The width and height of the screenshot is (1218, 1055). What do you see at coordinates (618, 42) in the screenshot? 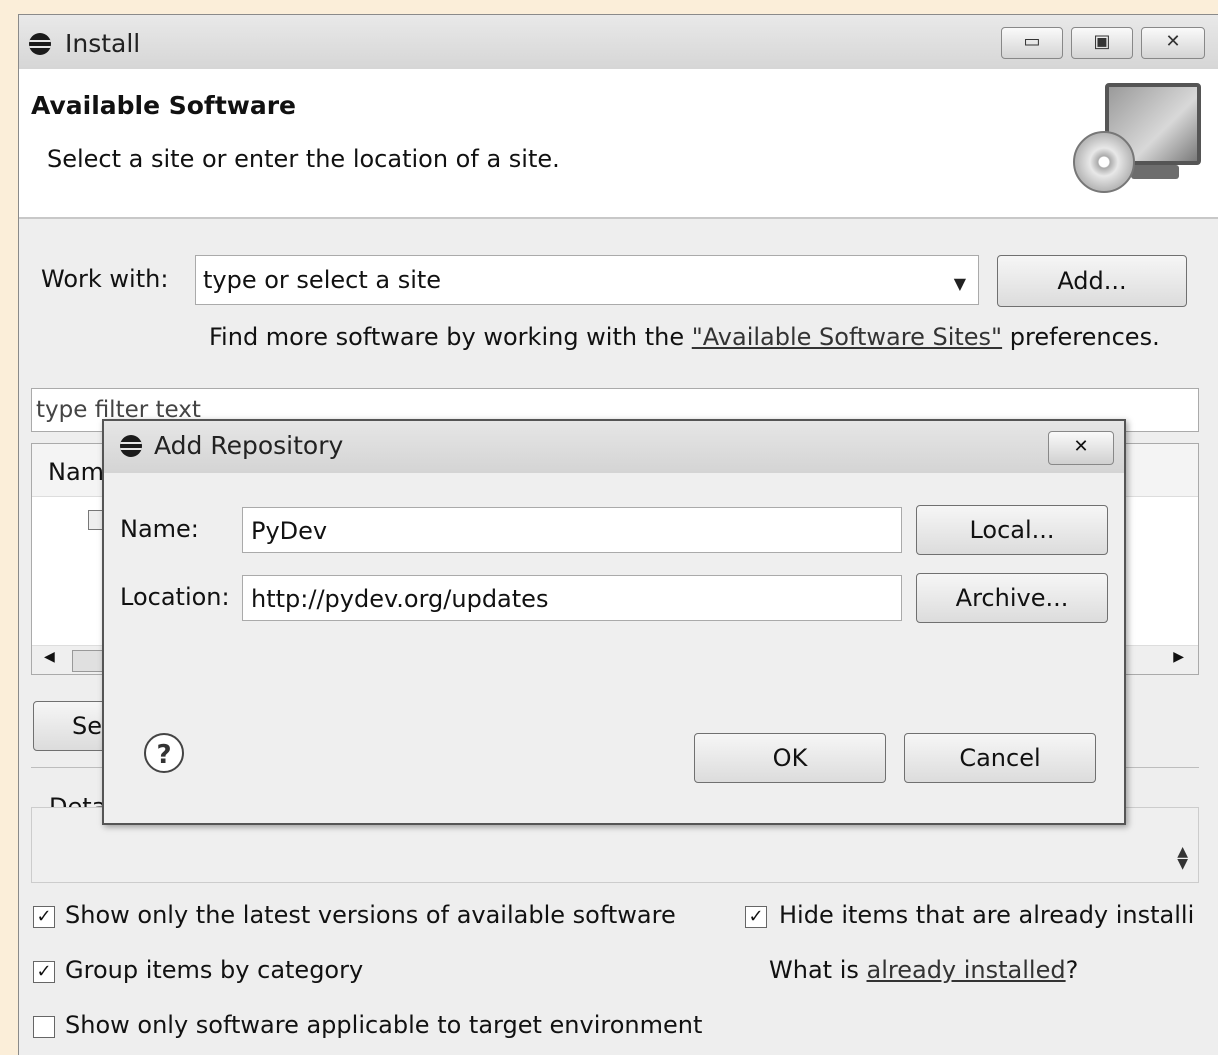
I see `title-bar: Install ▭ ▣ ✕` at bounding box center [618, 42].